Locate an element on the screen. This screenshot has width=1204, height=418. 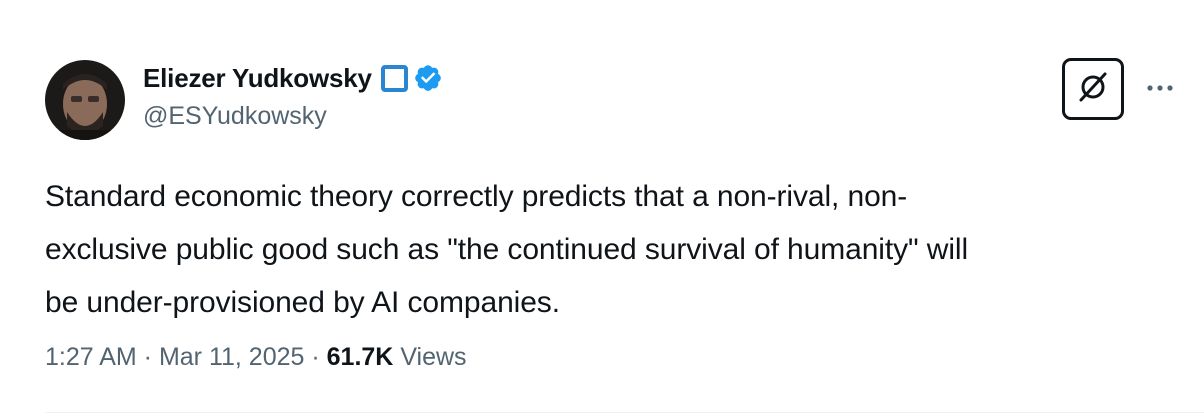
handle: @ESYudkowsky is located at coordinates (293, 116).